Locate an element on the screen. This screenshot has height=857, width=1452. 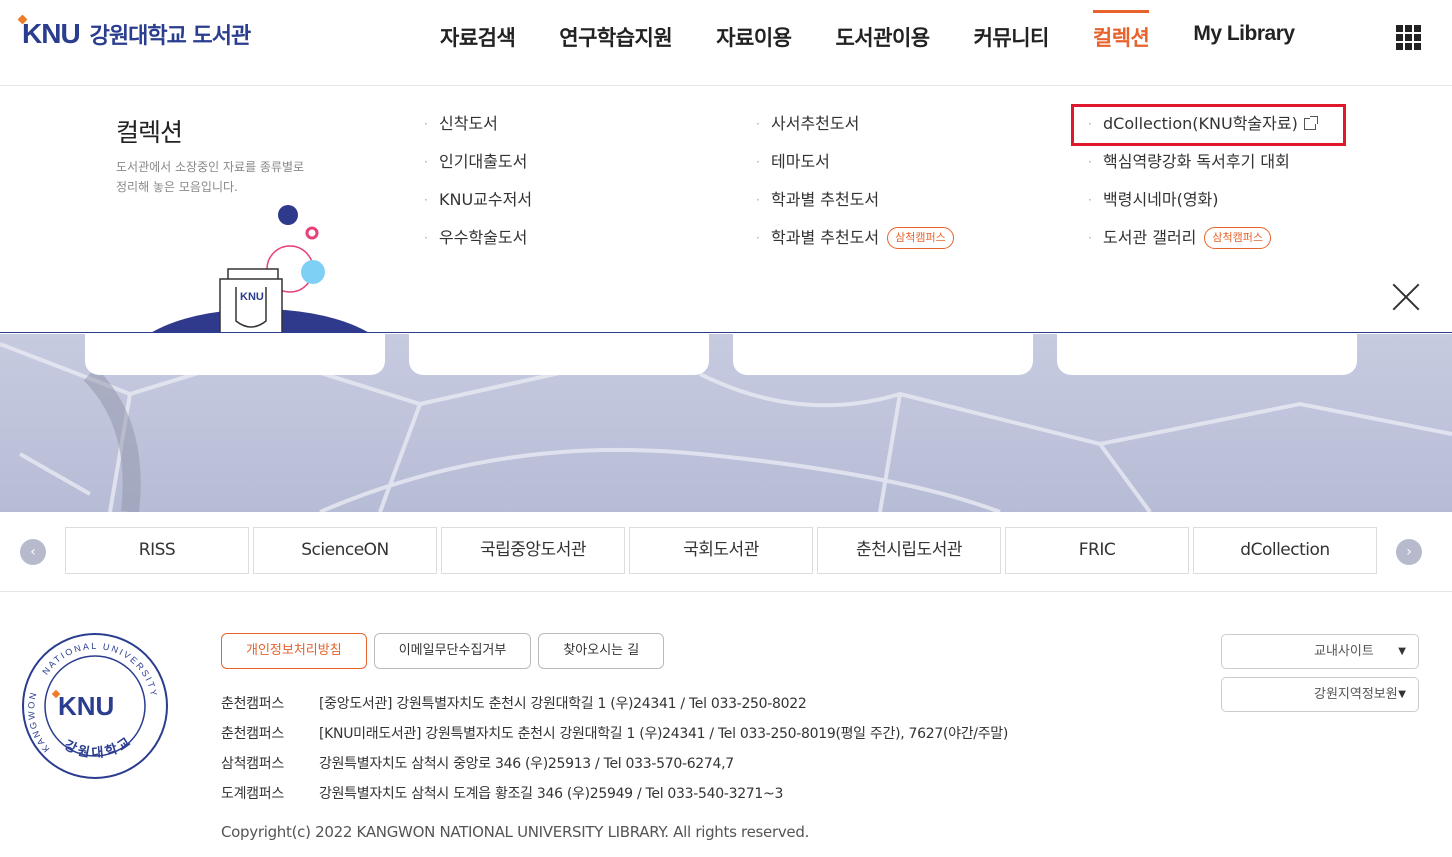
mega-menu-description: 도서관에서 소장중인 자료를 종류별로 정리해 놓은 모음입니다. is located at coordinates (231, 177).